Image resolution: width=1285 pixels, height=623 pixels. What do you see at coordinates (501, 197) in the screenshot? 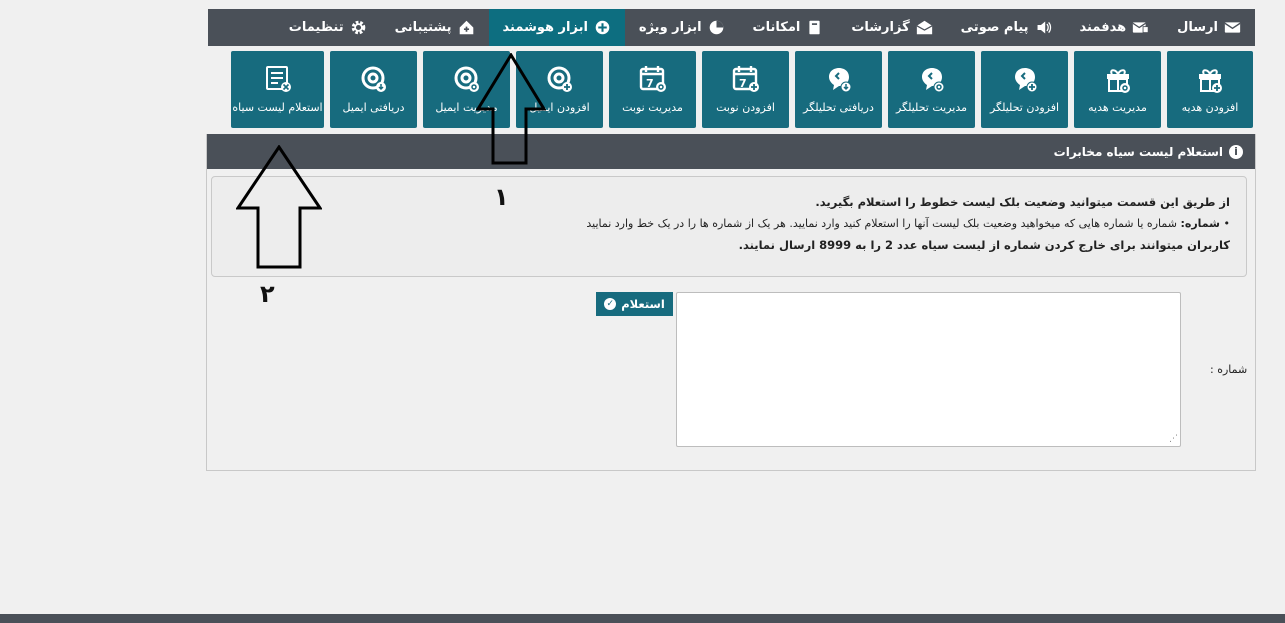
I see `annotation-marker-1: ۱` at bounding box center [501, 197].